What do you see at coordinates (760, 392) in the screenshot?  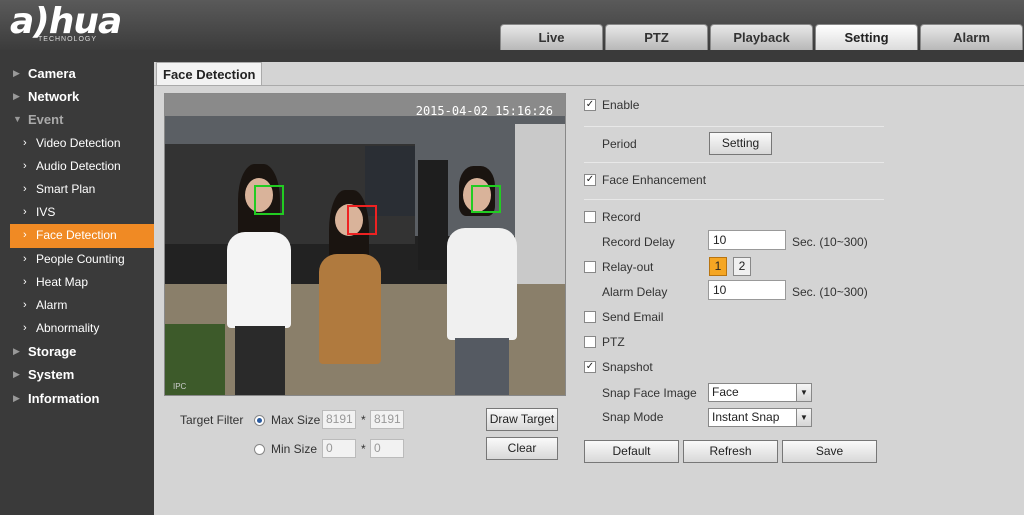 I see `snap-face-image-select: Face ▼` at bounding box center [760, 392].